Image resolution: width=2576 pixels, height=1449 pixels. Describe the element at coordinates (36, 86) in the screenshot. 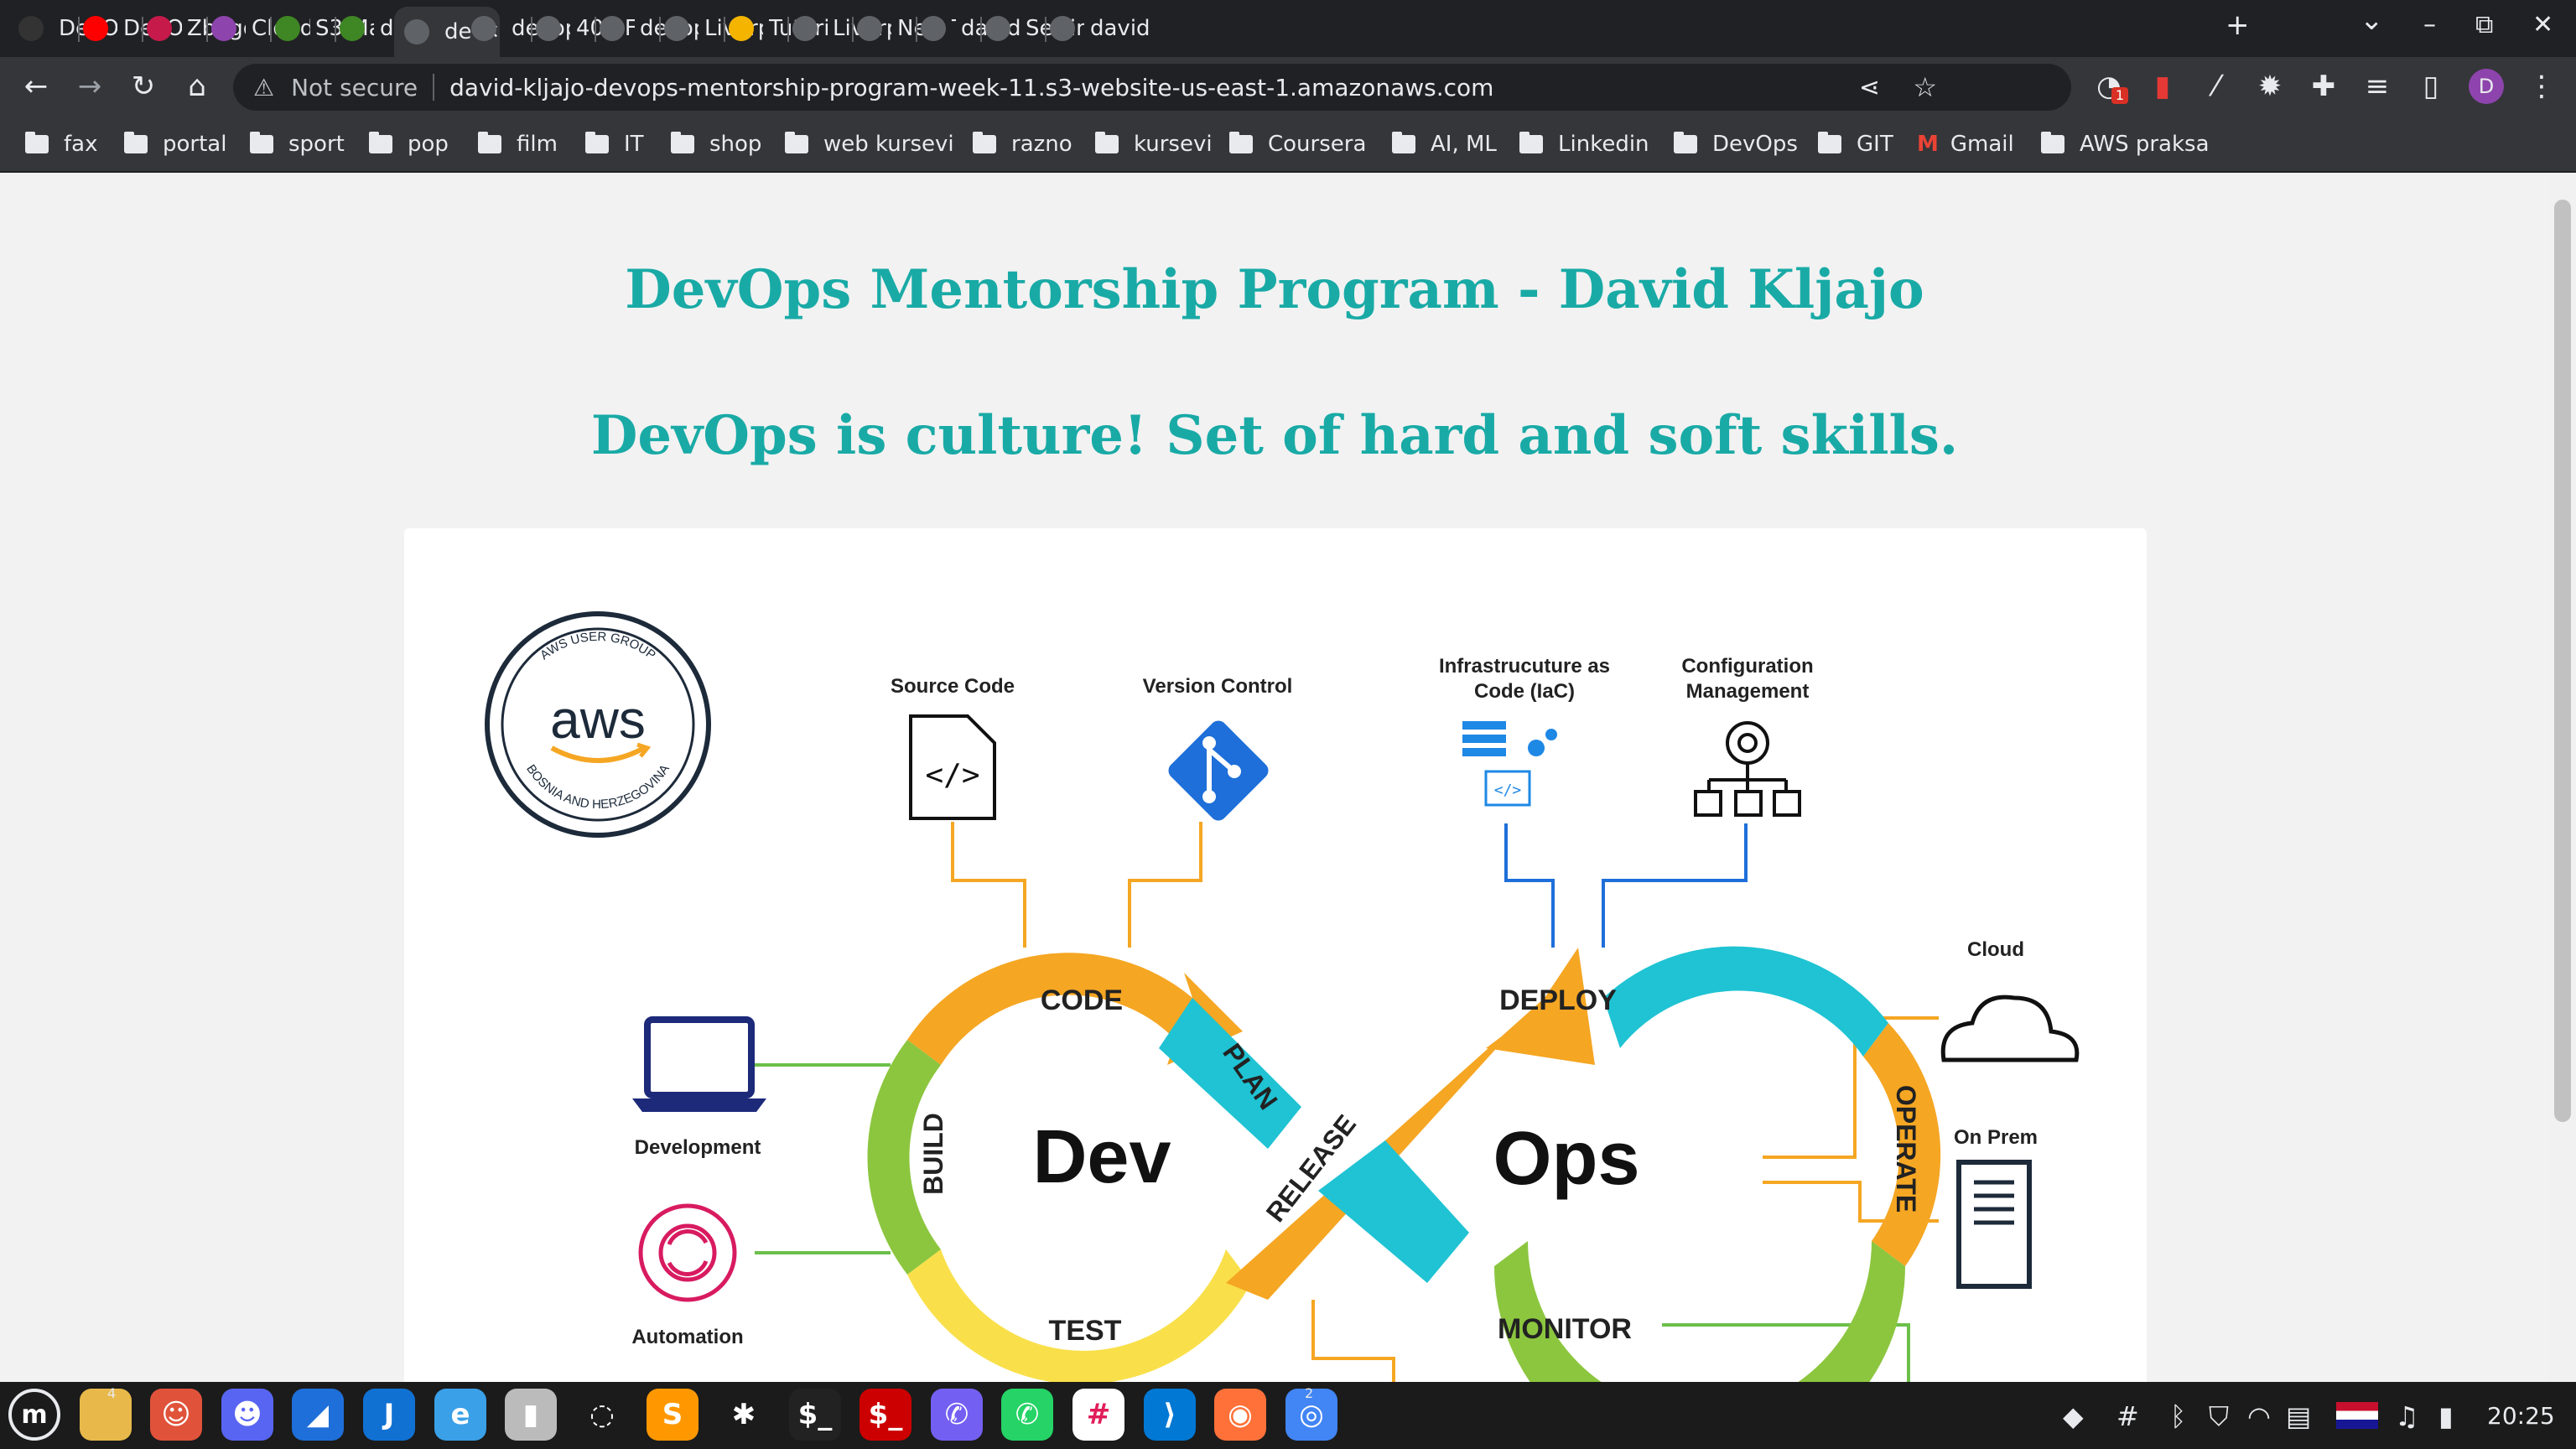

I see `back-icon: ←` at that location.